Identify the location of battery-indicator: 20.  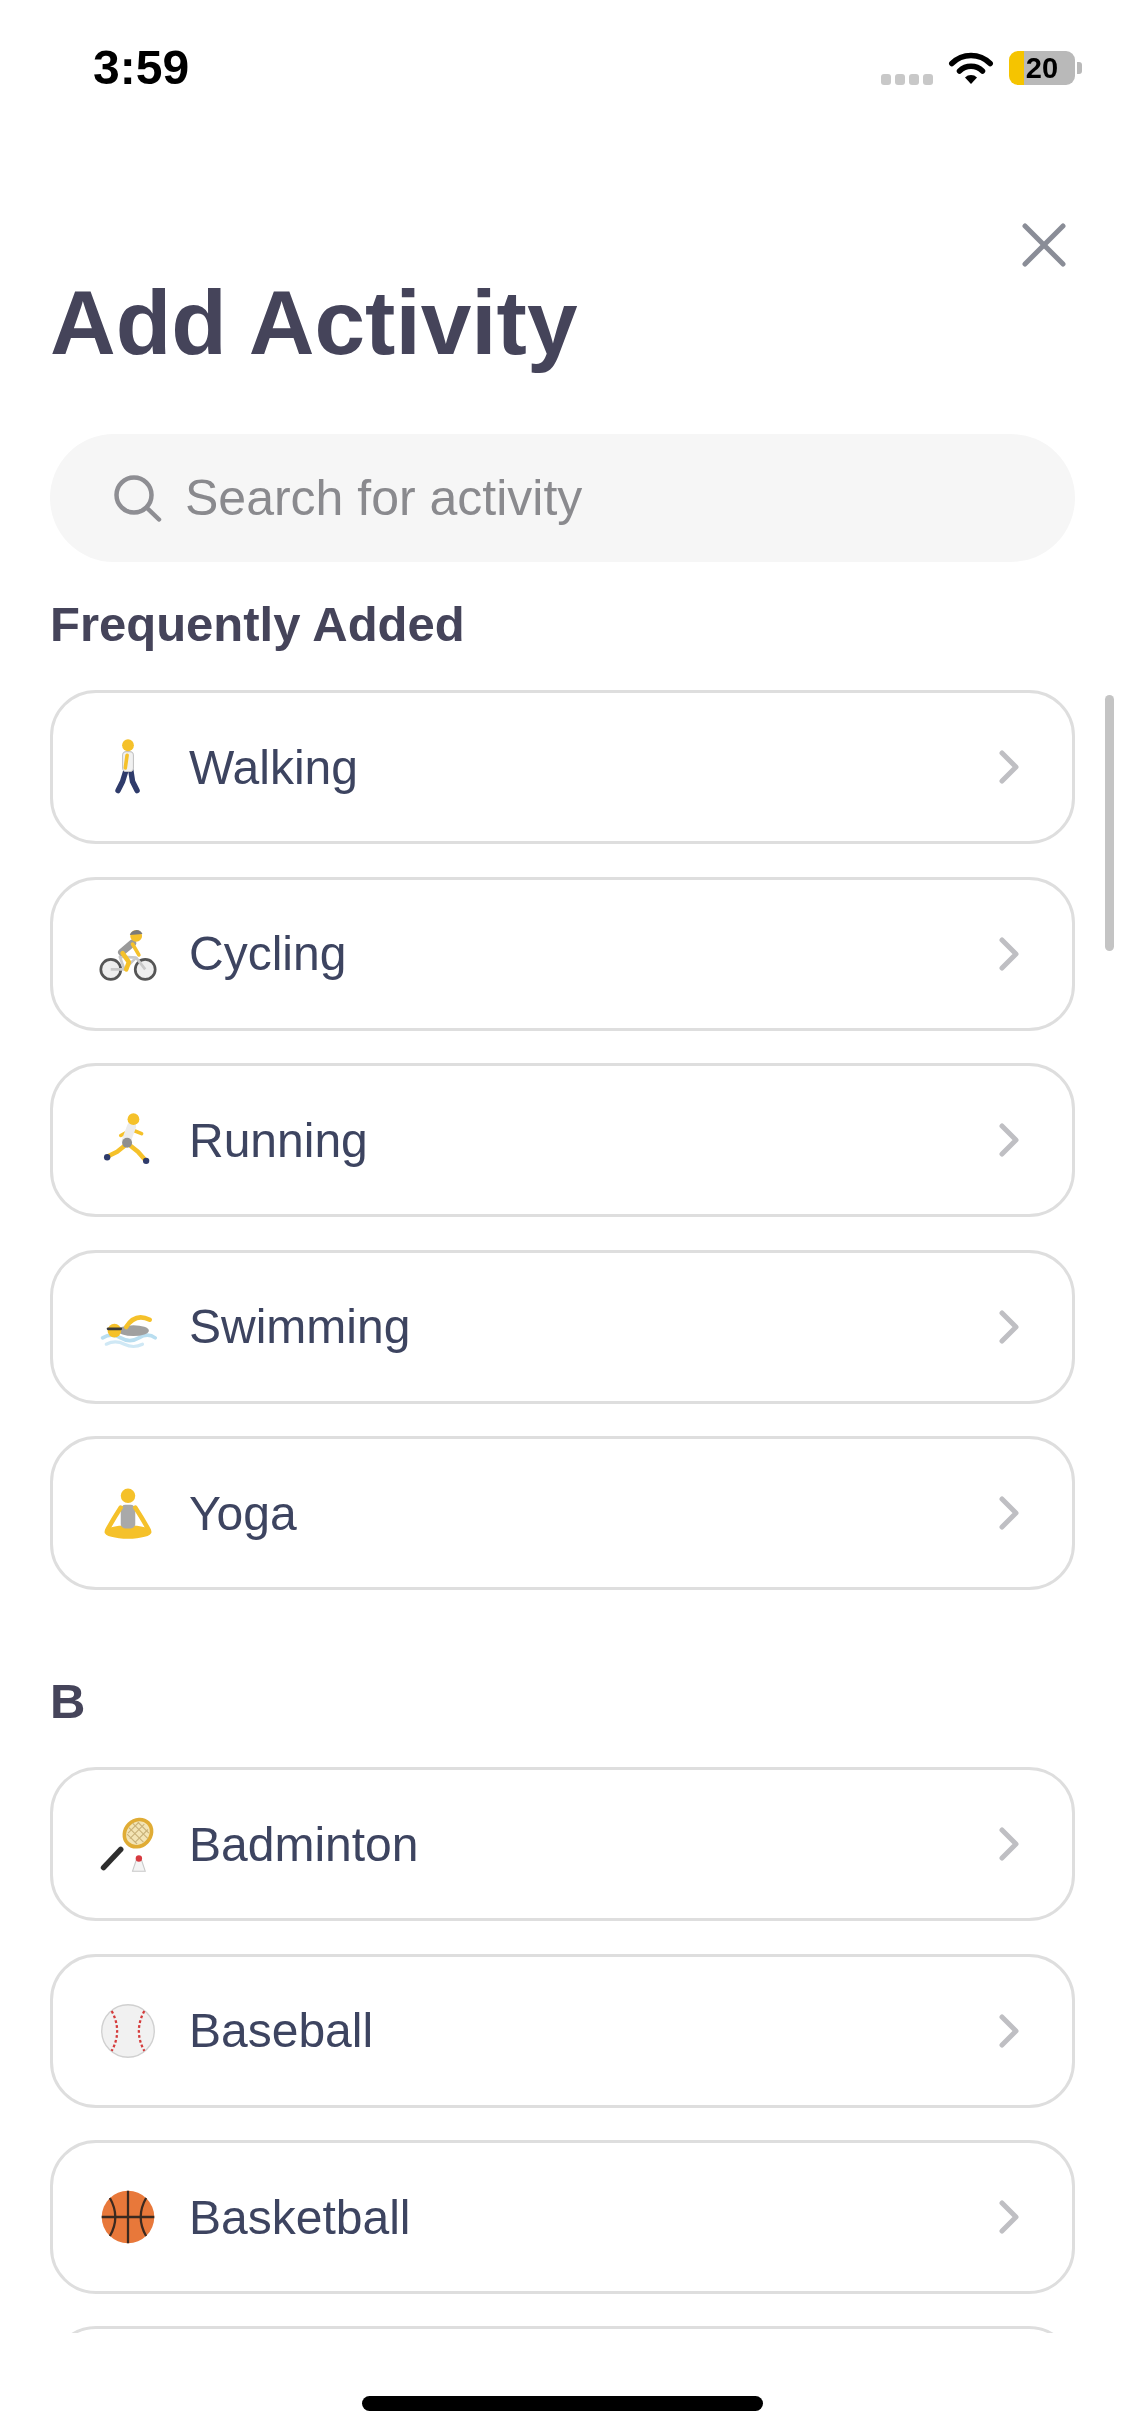
(1045, 68).